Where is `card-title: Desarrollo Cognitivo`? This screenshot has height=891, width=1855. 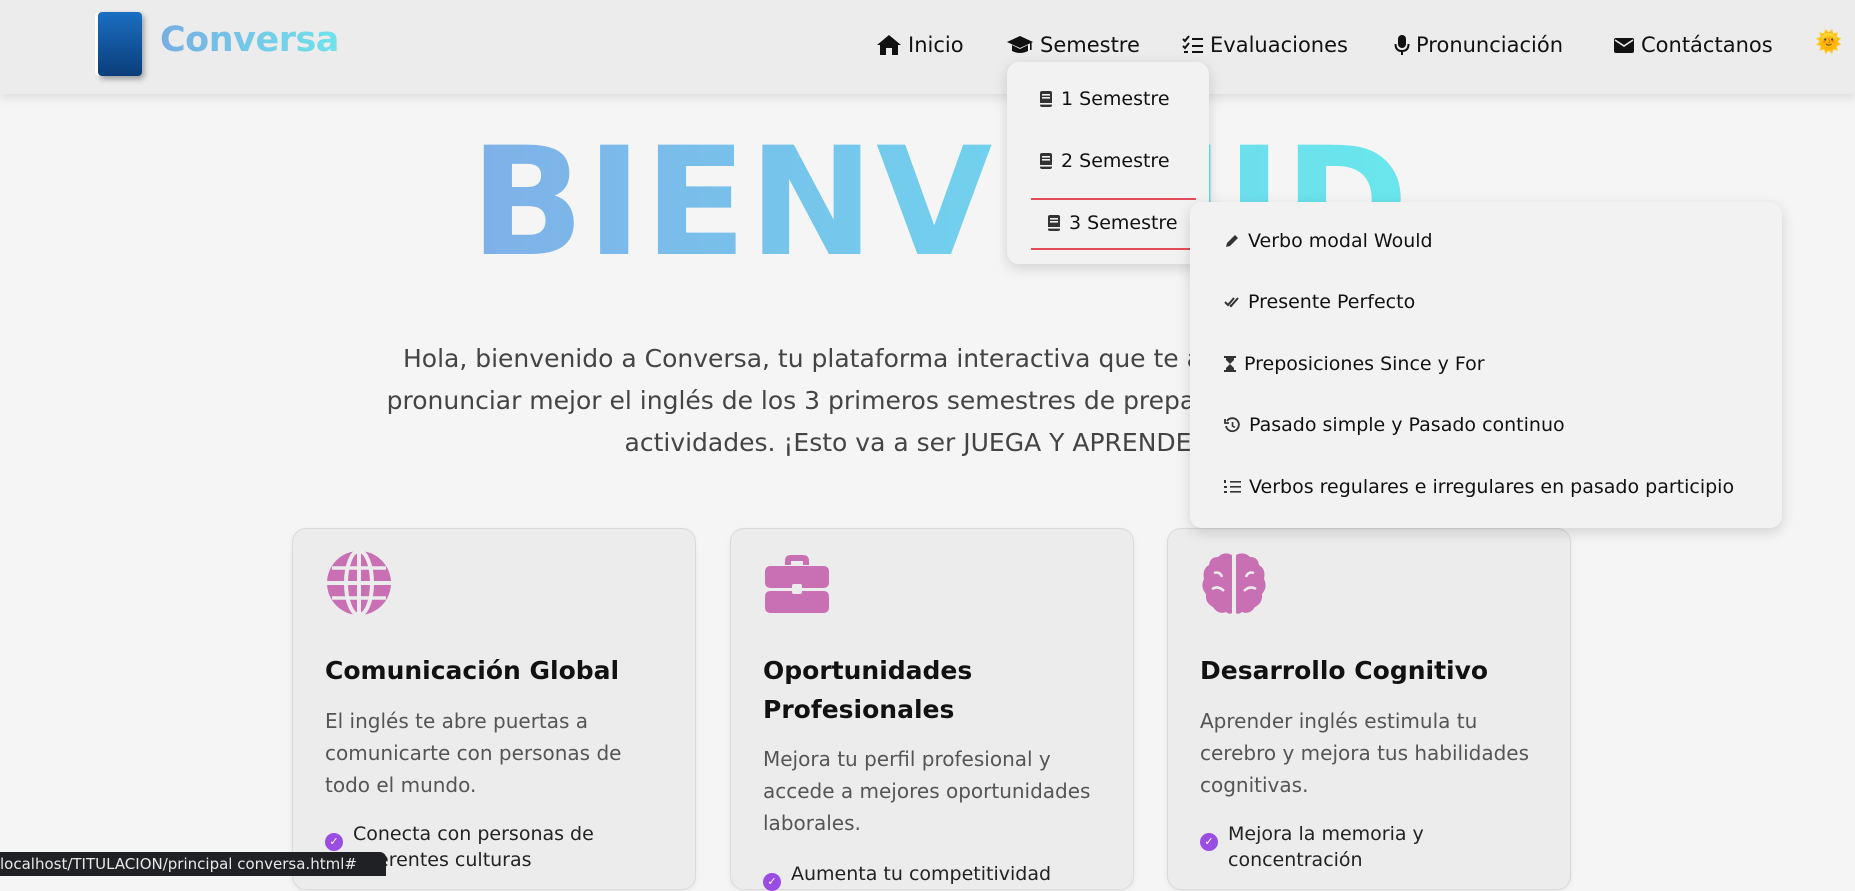
card-title: Desarrollo Cognitivo is located at coordinates (1344, 670).